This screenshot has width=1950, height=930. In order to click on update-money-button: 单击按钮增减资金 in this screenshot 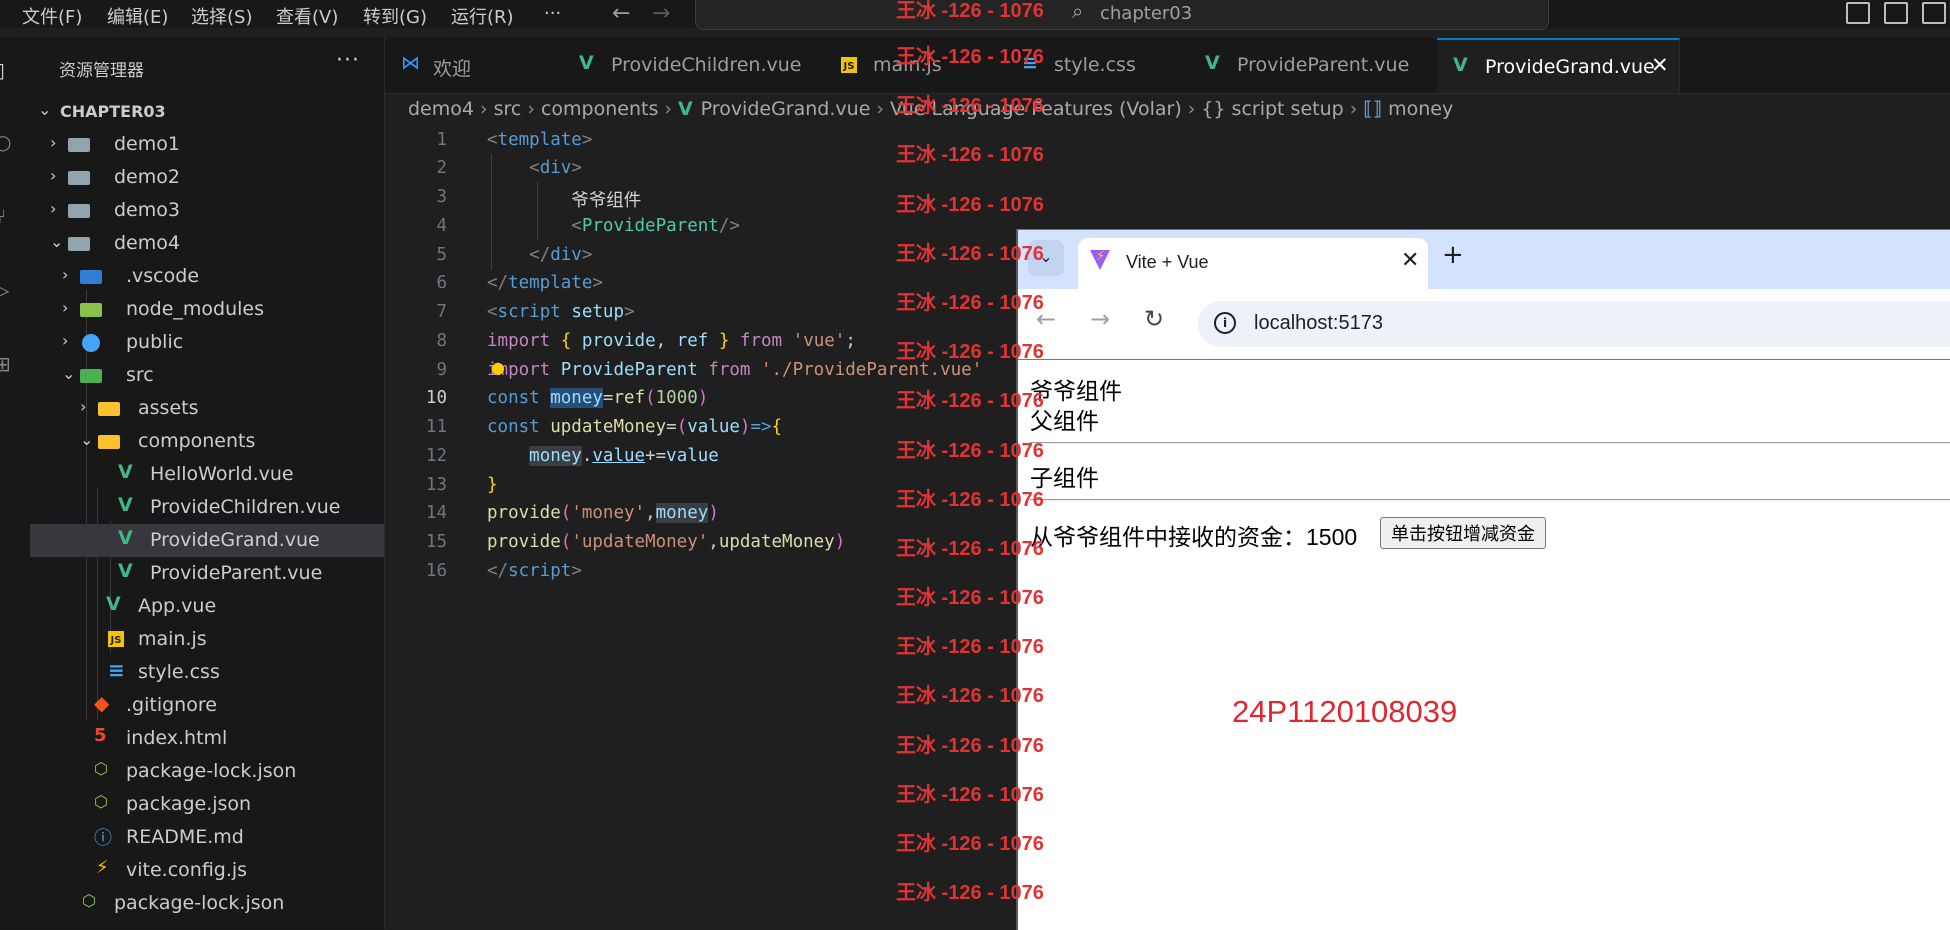, I will do `click(1463, 533)`.